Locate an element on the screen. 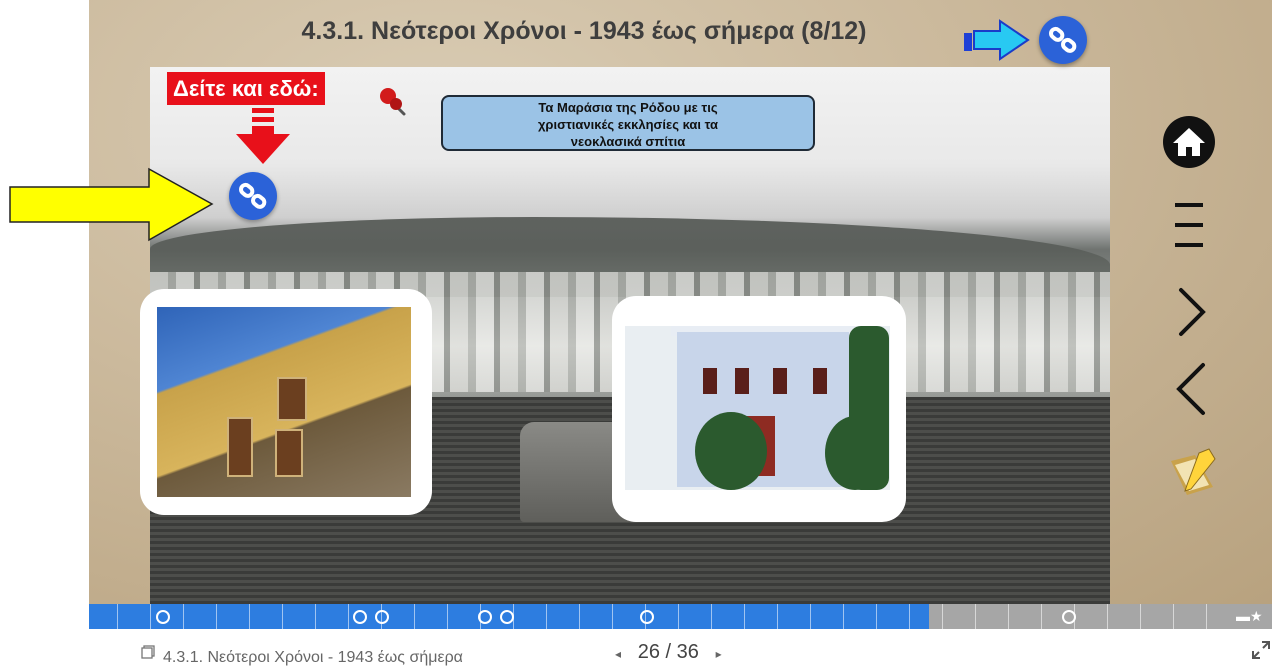 This screenshot has width=1276, height=667. red-arrow-down-icon is located at coordinates (263, 136).